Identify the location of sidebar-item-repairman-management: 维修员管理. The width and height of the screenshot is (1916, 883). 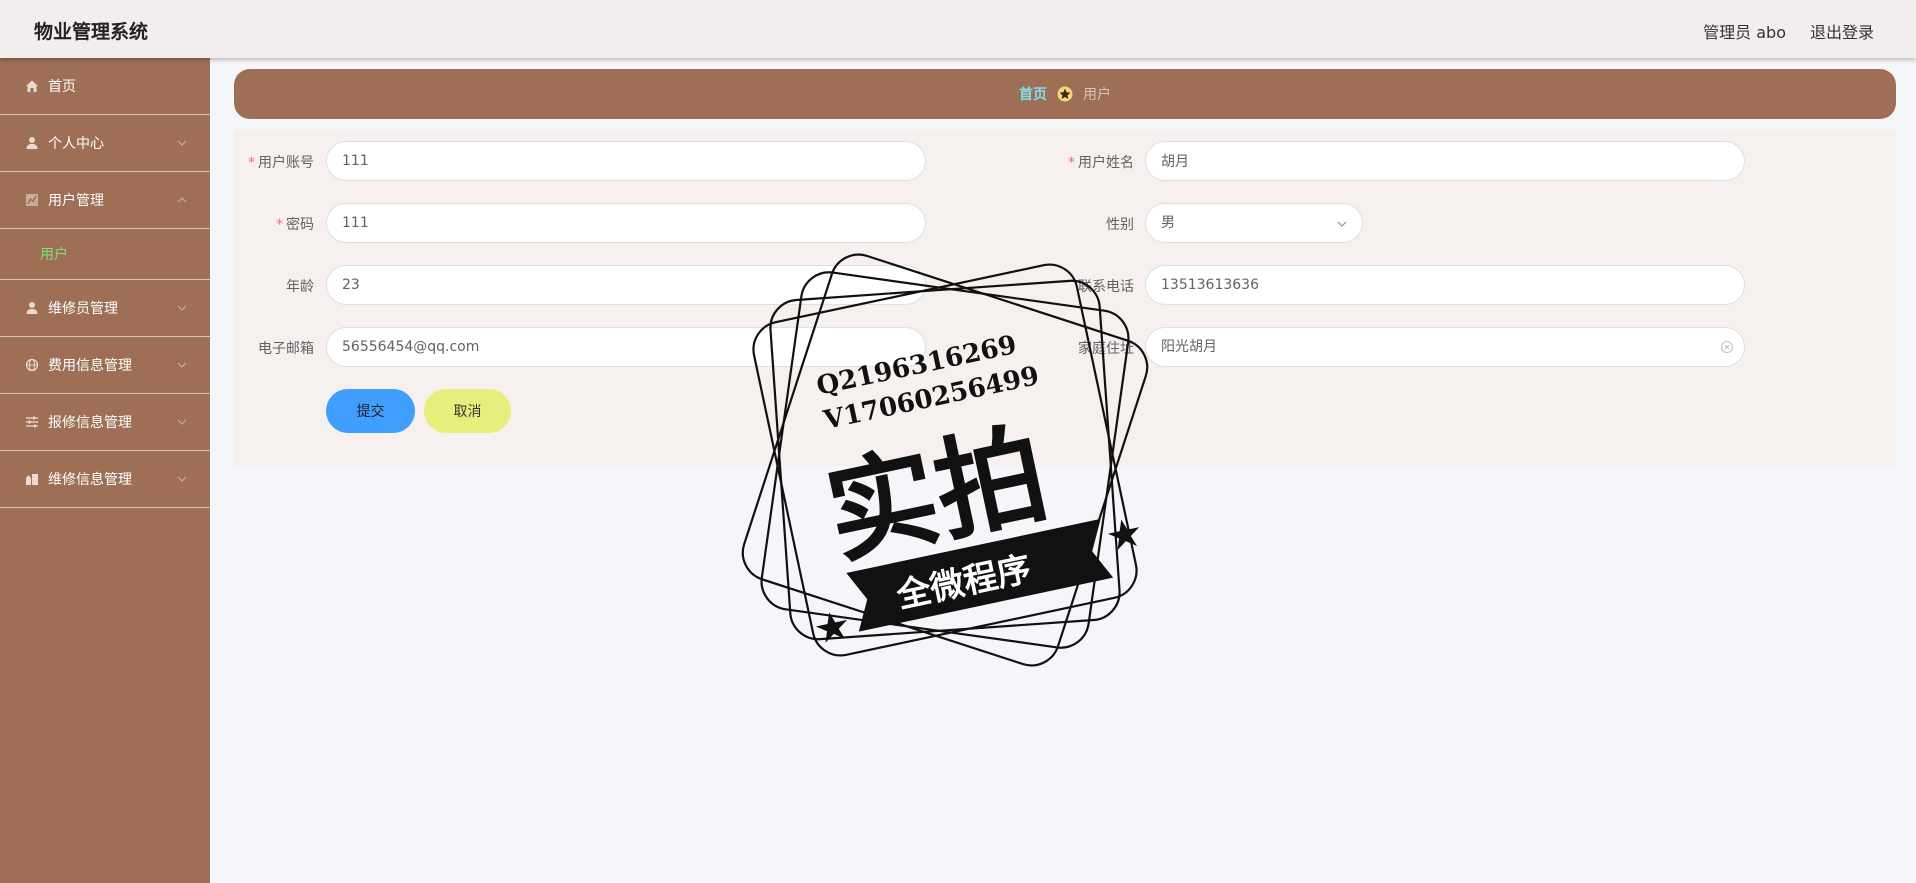
(105, 308).